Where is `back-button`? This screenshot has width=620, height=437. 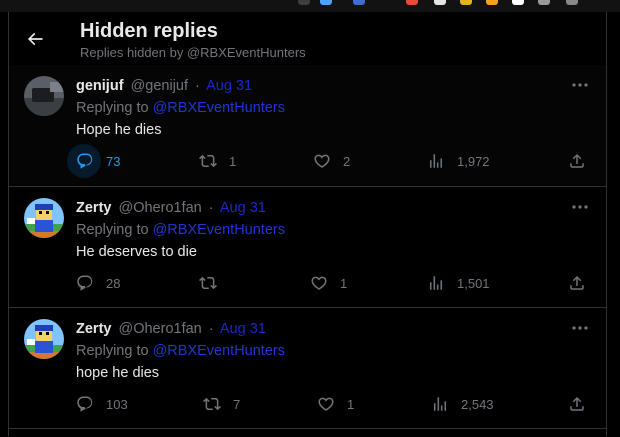
back-button is located at coordinates (35, 39).